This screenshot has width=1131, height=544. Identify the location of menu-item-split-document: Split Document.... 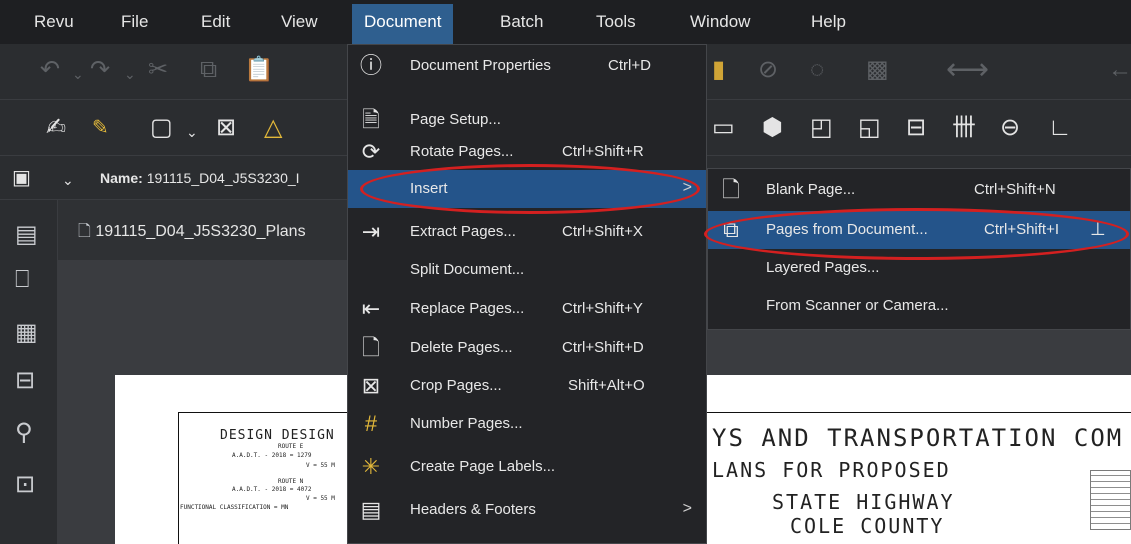
(527, 270).